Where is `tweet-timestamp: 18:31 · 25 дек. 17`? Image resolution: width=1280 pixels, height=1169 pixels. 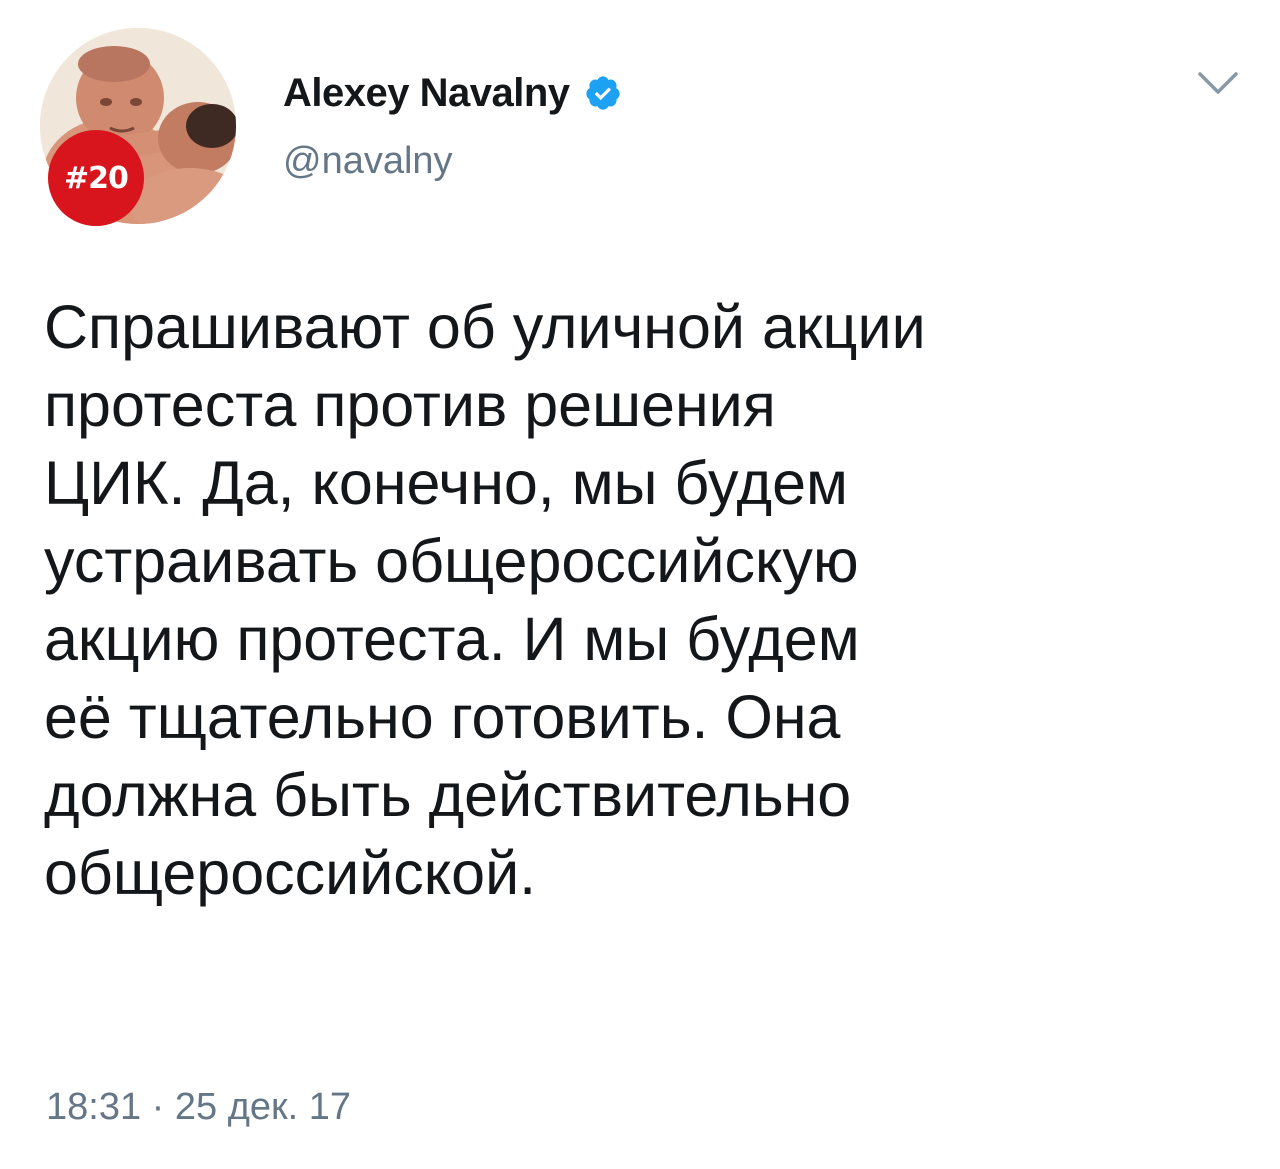 tweet-timestamp: 18:31 · 25 дек. 17 is located at coordinates (198, 1107).